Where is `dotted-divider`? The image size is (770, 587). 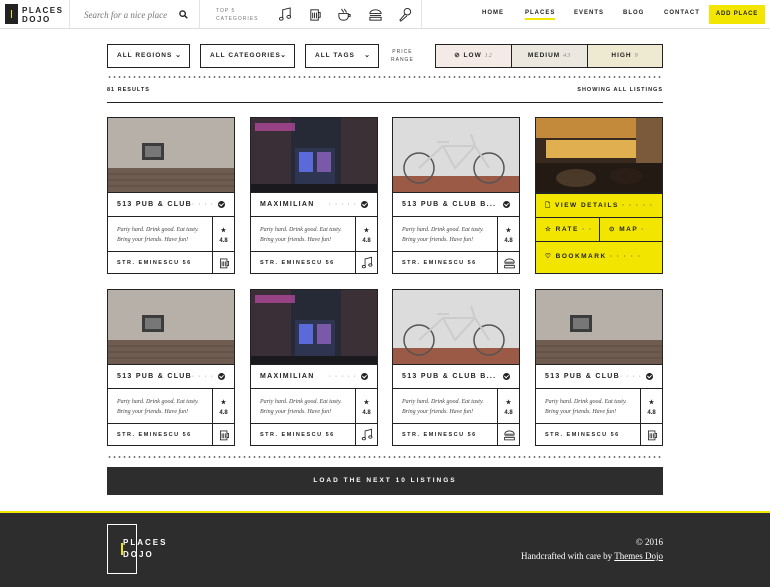 dotted-divider is located at coordinates (385, 457).